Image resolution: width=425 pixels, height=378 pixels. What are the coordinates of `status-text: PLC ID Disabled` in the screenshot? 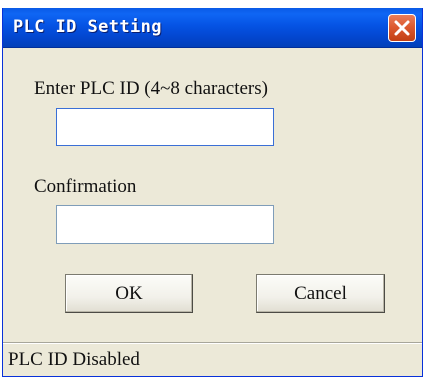 It's located at (74, 359).